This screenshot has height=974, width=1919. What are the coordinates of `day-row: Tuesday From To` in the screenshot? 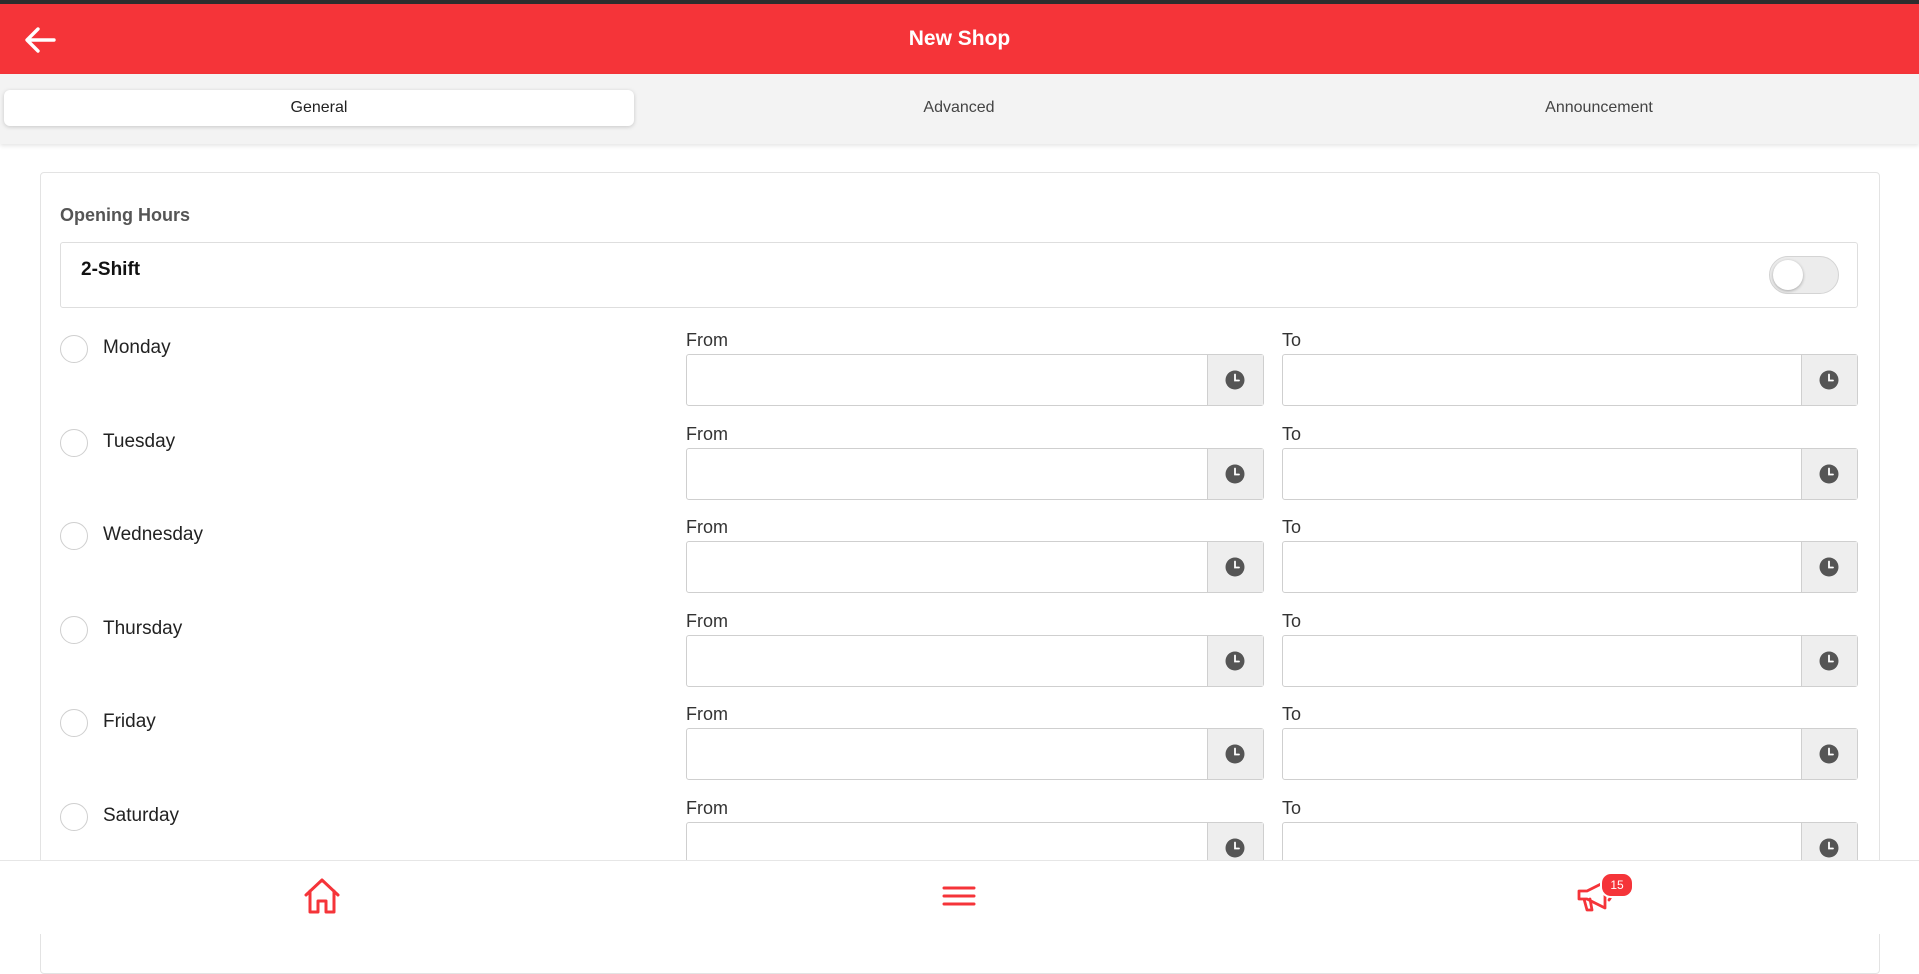 It's located at (960, 469).